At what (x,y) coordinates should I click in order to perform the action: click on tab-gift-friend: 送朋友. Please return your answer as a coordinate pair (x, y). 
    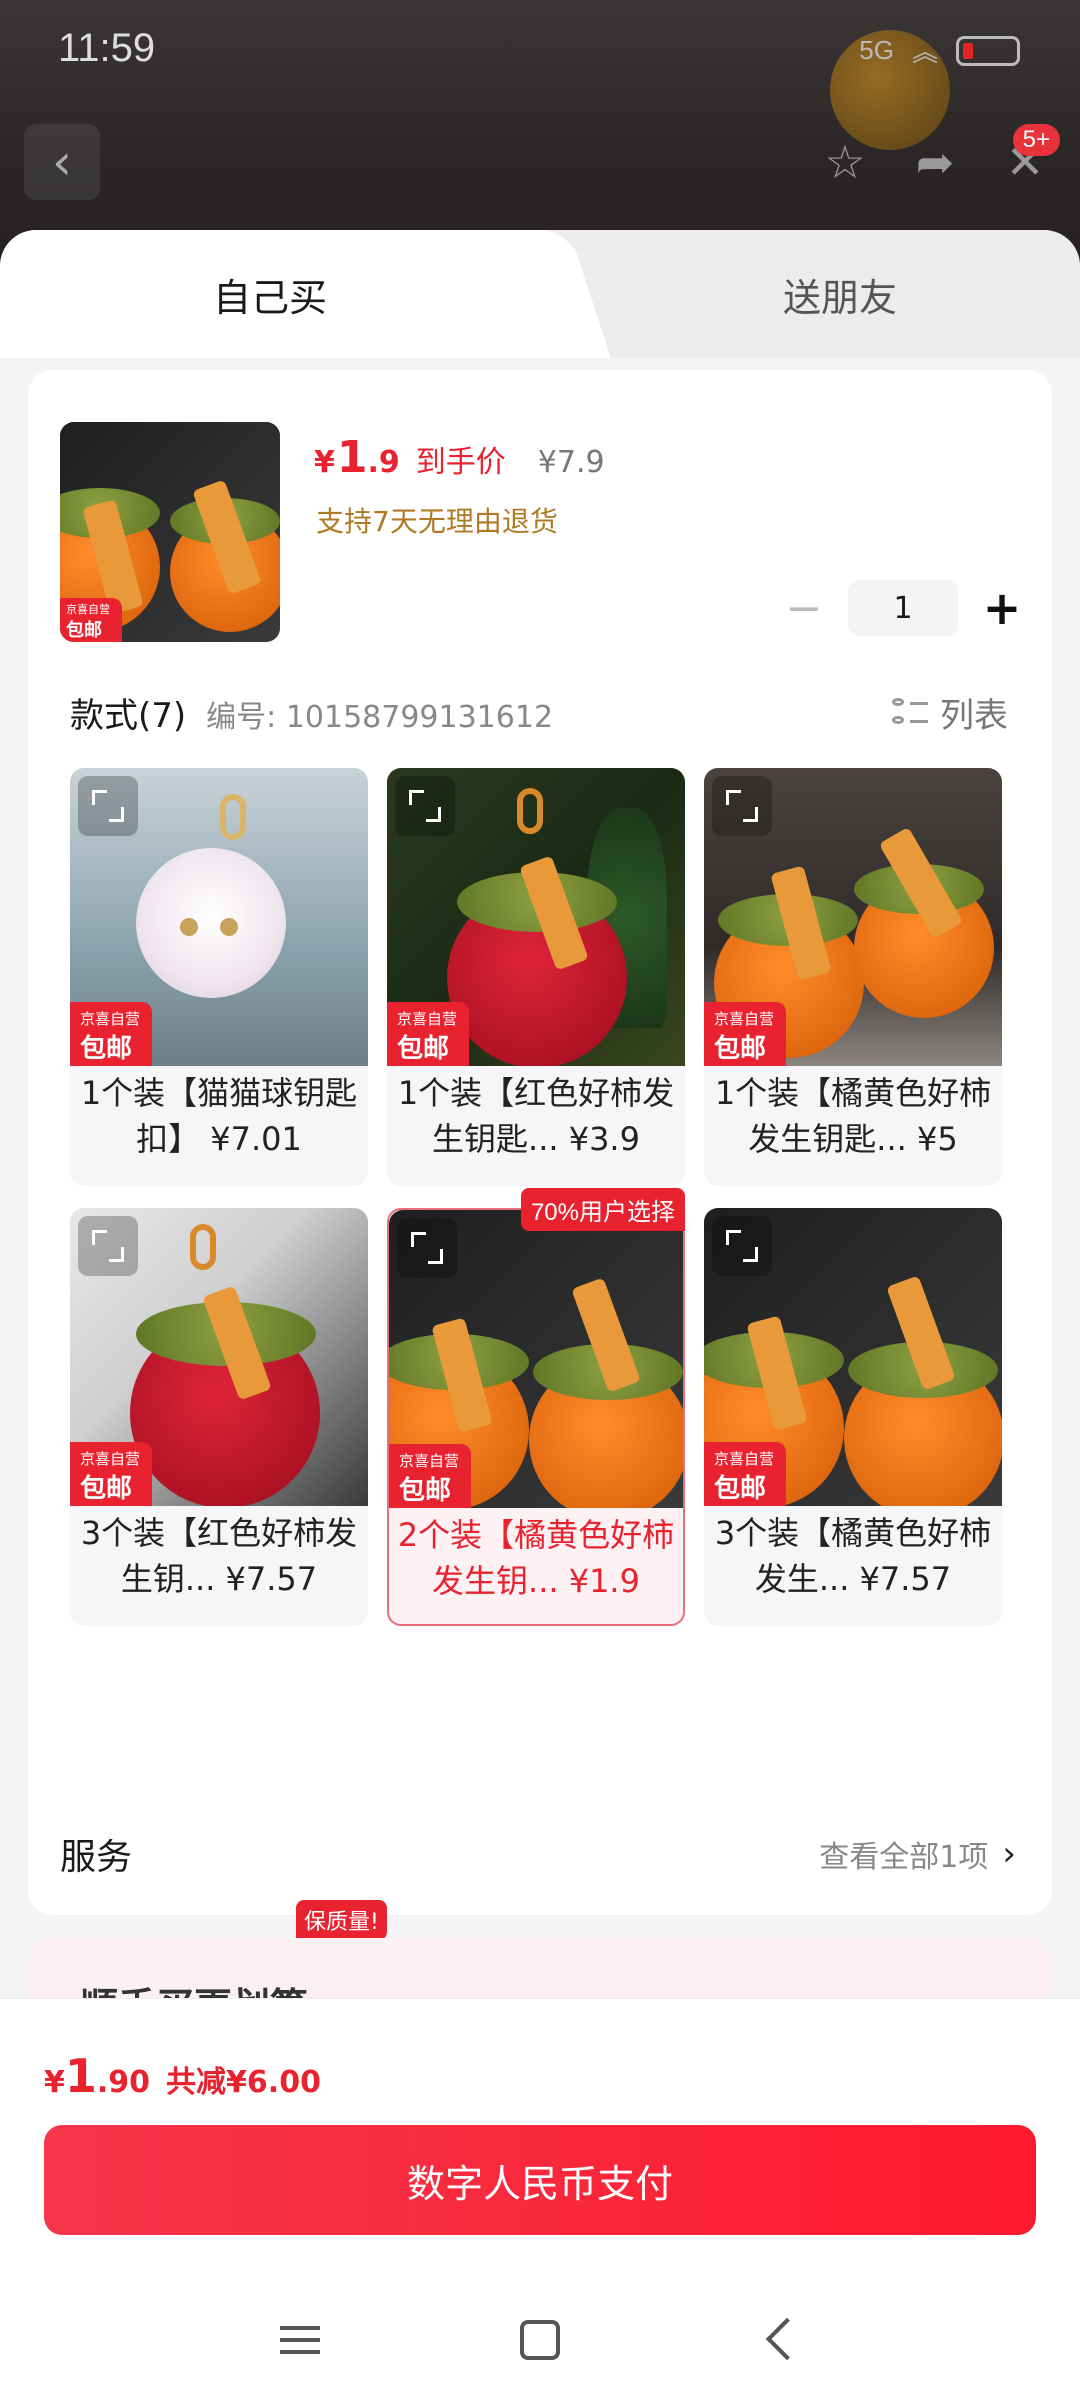
    Looking at the image, I should click on (810, 294).